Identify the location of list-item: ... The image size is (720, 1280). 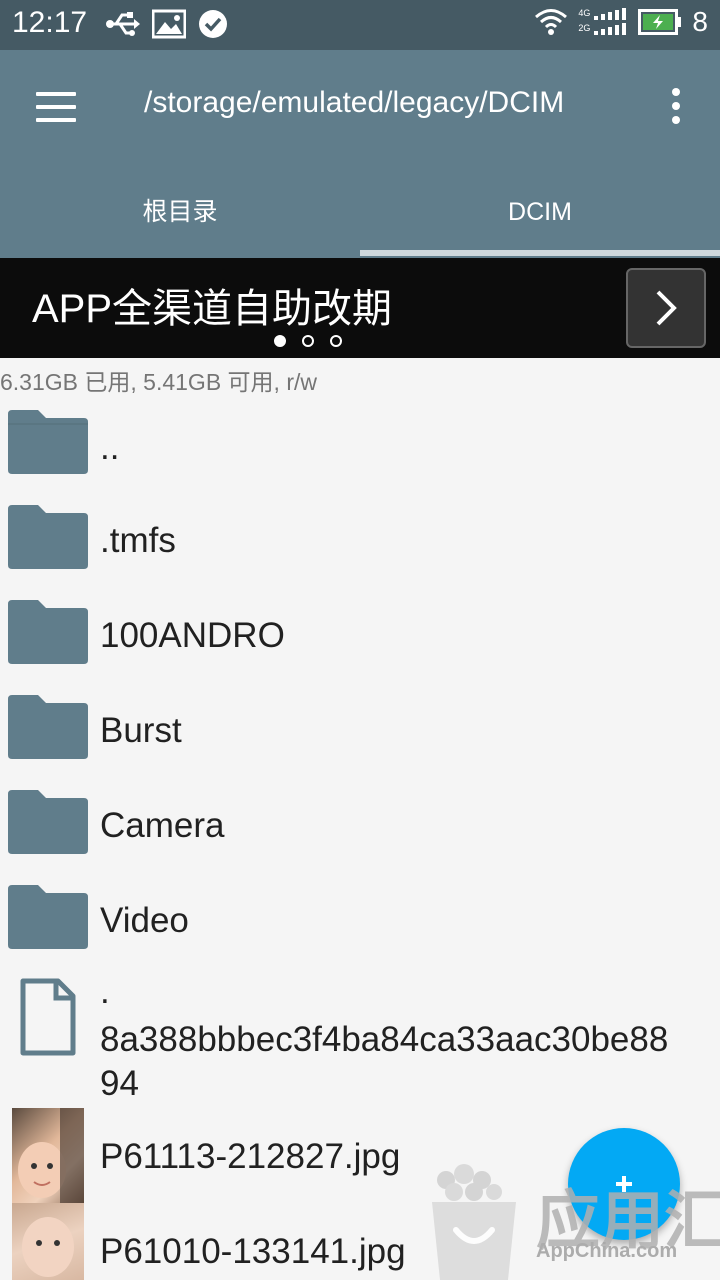
(360, 447).